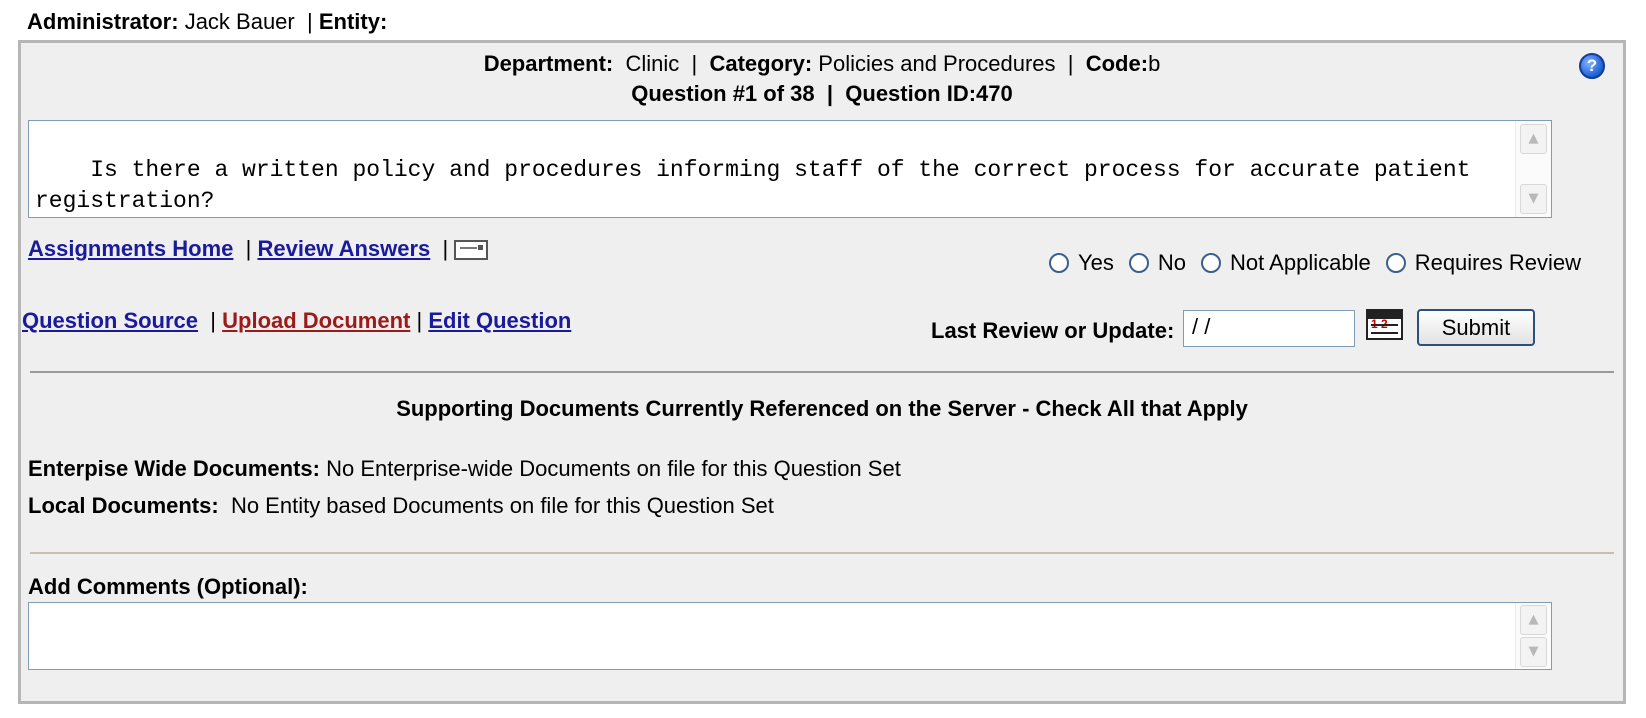 The width and height of the screenshot is (1646, 718). What do you see at coordinates (1211, 263) in the screenshot?
I see `radio-not-applicable` at bounding box center [1211, 263].